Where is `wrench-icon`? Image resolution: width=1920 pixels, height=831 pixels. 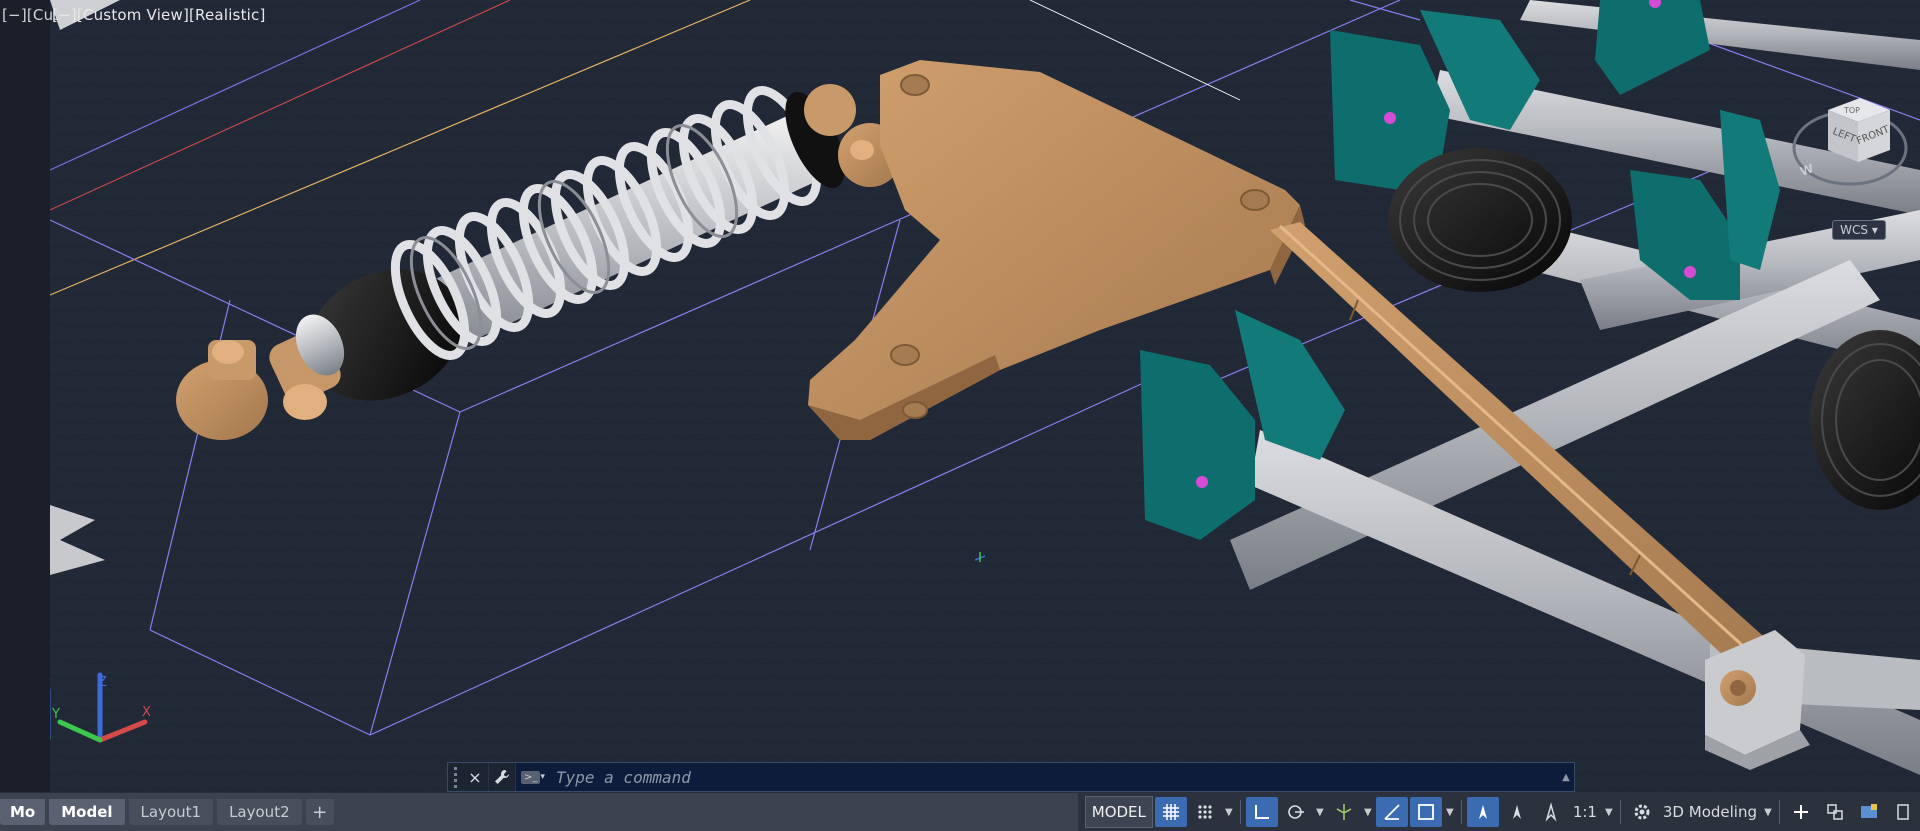 wrench-icon is located at coordinates (502, 777).